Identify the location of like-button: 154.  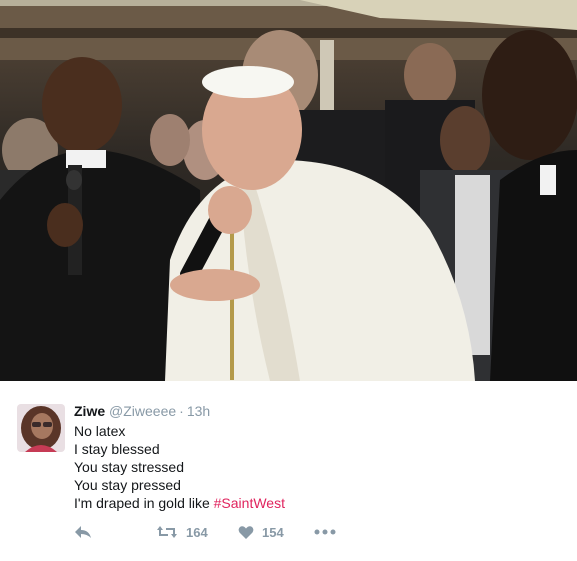
(261, 532).